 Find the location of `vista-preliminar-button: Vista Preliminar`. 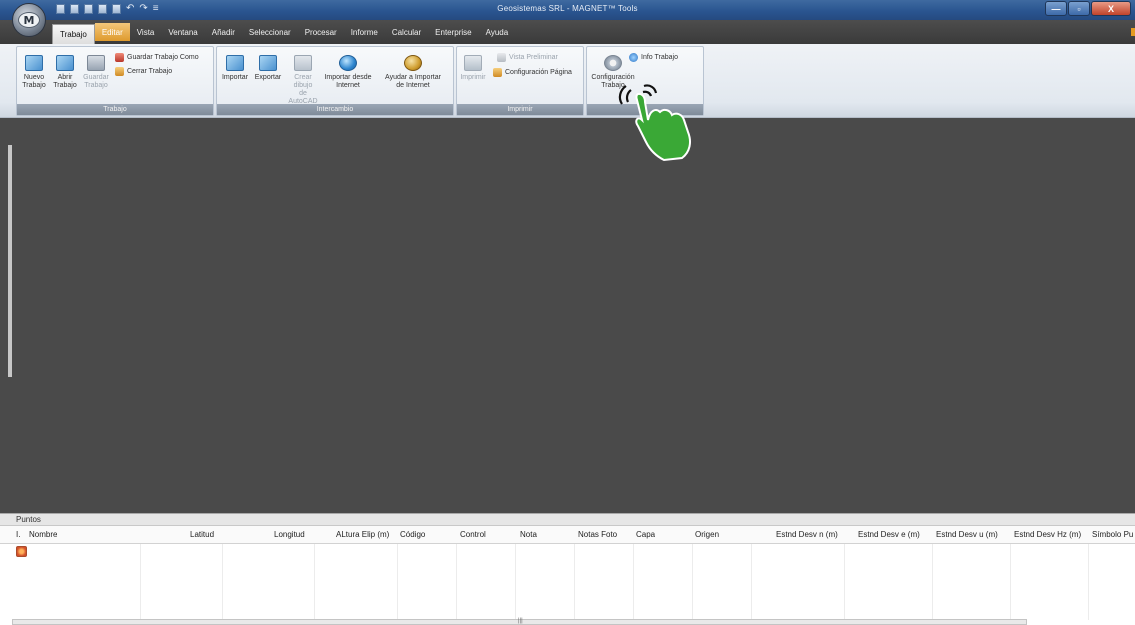

vista-preliminar-button: Vista Preliminar is located at coordinates (527, 57).